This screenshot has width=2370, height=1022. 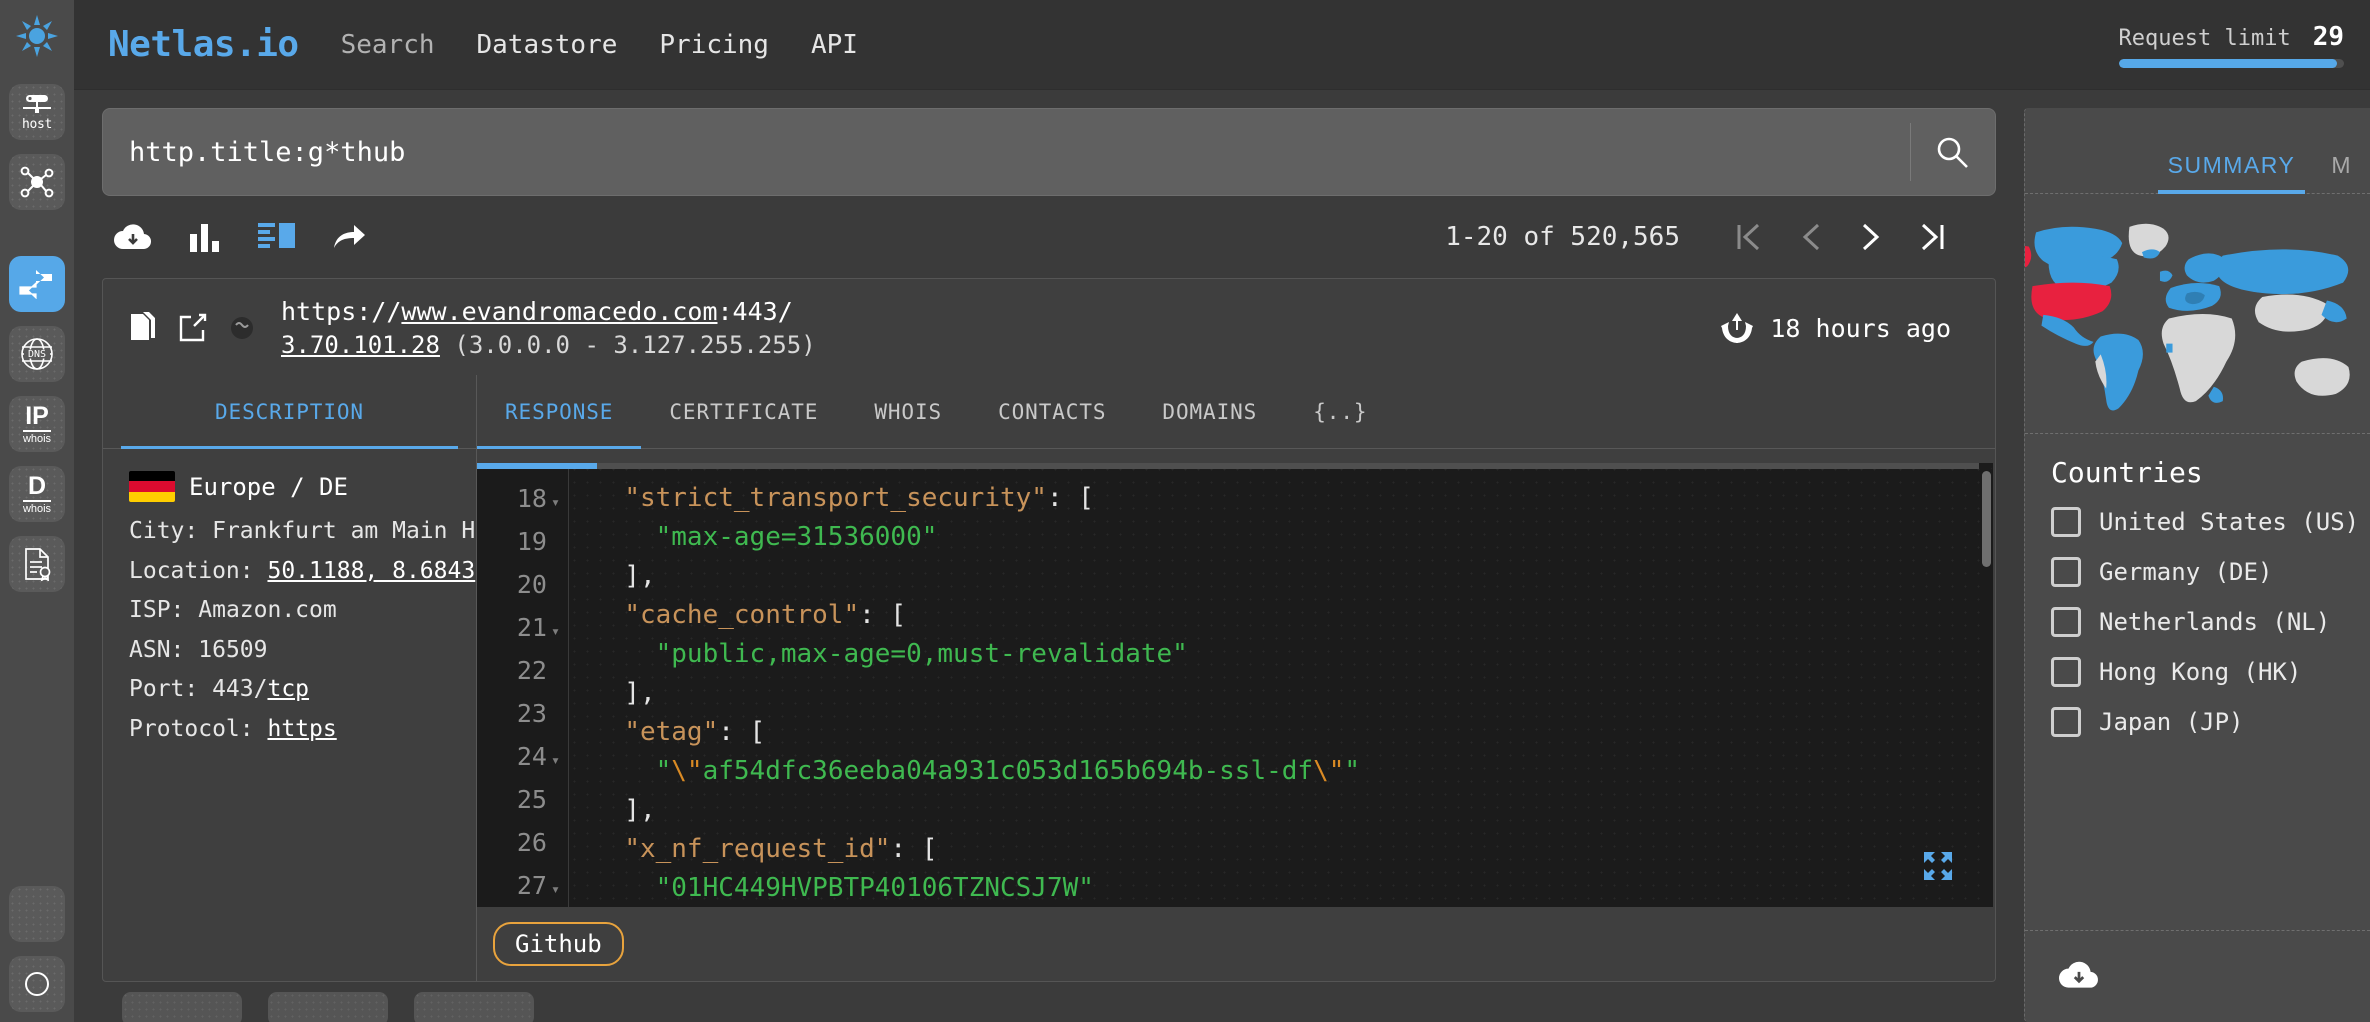 I want to click on sidebar-item-ip-whois: IP whois, so click(x=37, y=424).